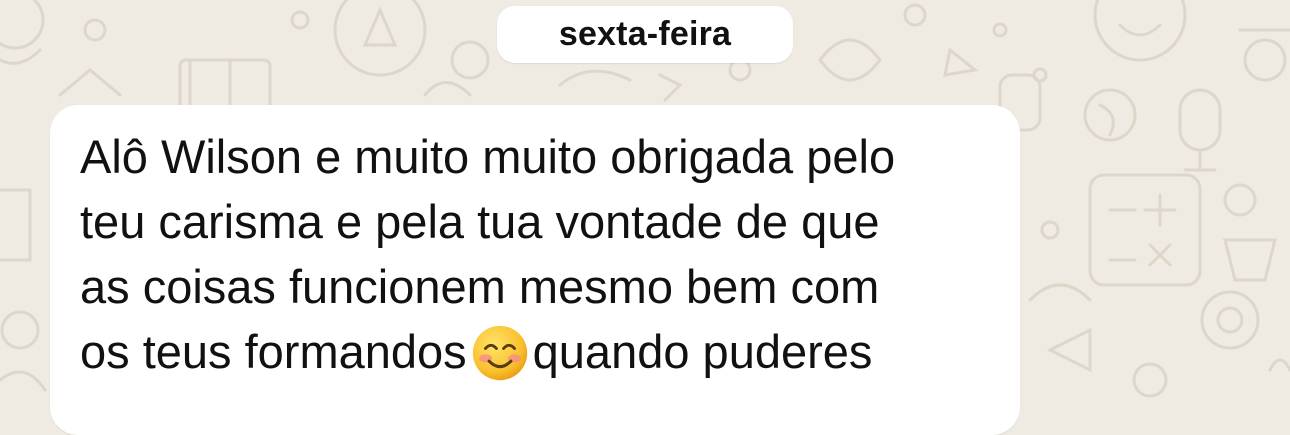 This screenshot has height=435, width=1290. What do you see at coordinates (273, 351) in the screenshot?
I see `message-line-segment: os teus formandos` at bounding box center [273, 351].